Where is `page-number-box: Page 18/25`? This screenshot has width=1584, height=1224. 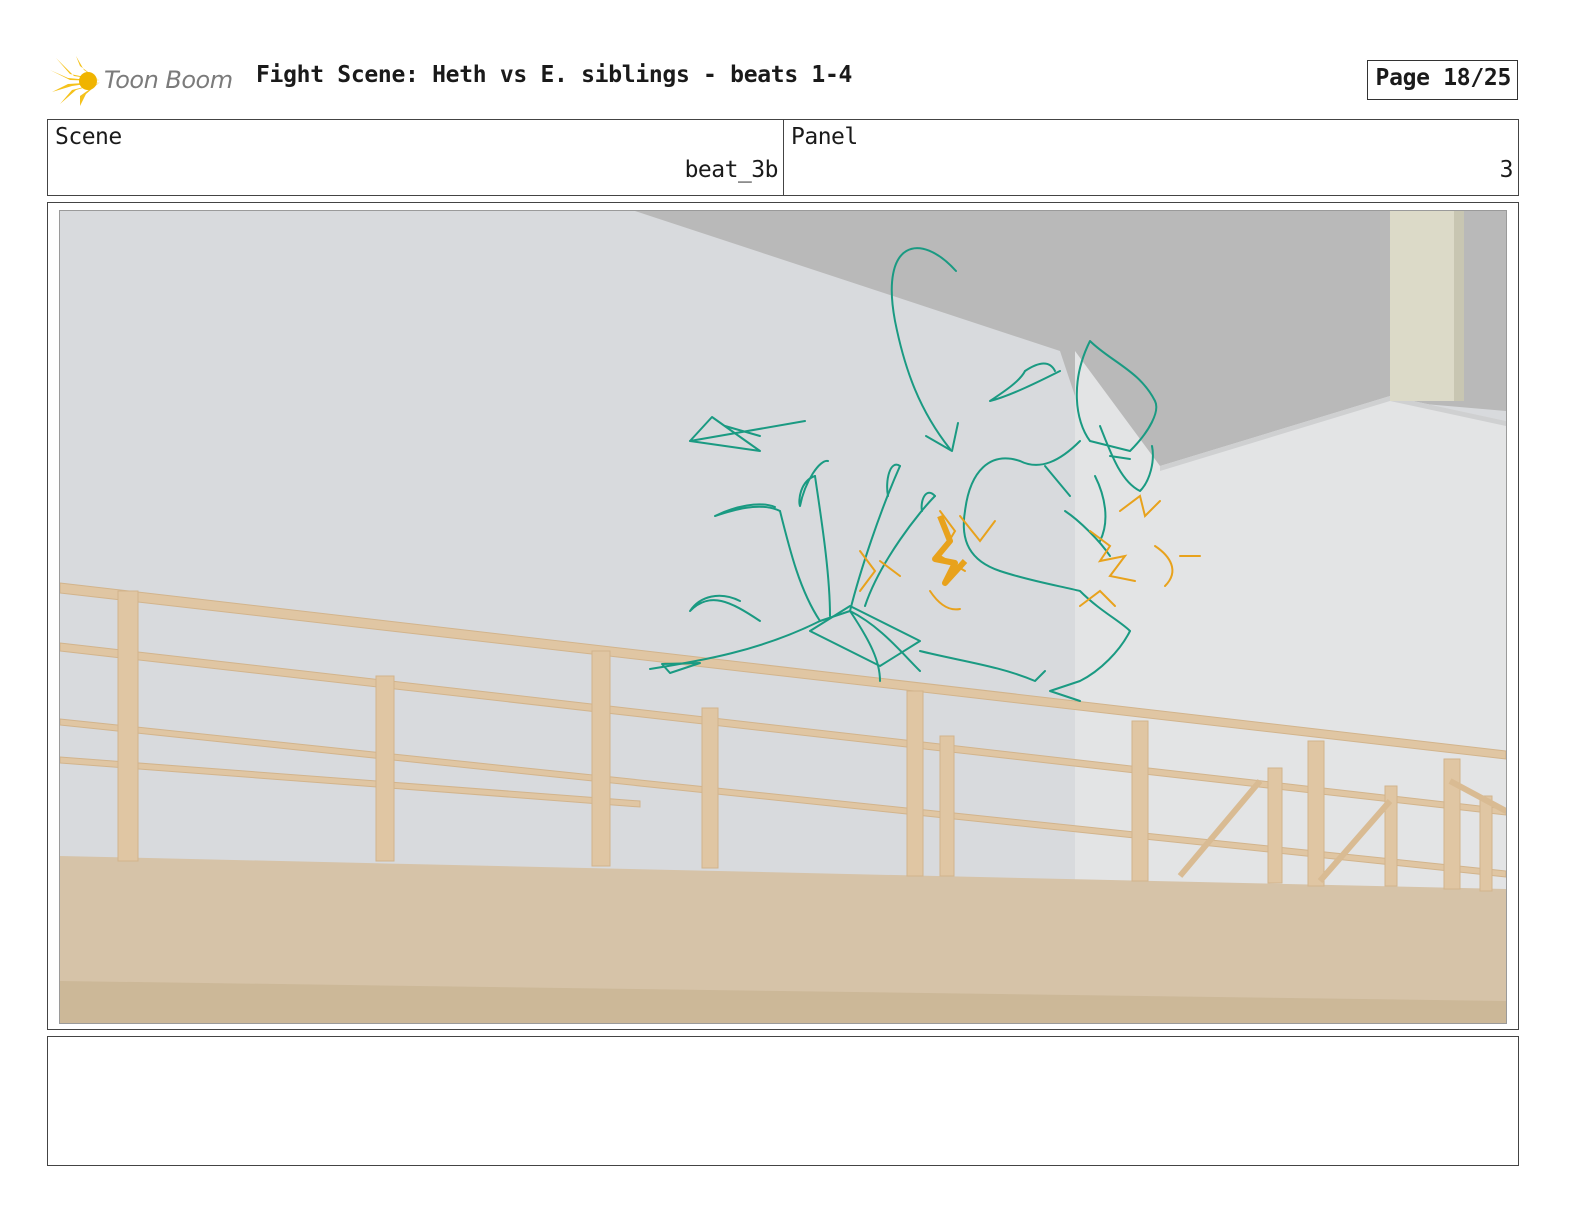 page-number-box: Page 18/25 is located at coordinates (1442, 80).